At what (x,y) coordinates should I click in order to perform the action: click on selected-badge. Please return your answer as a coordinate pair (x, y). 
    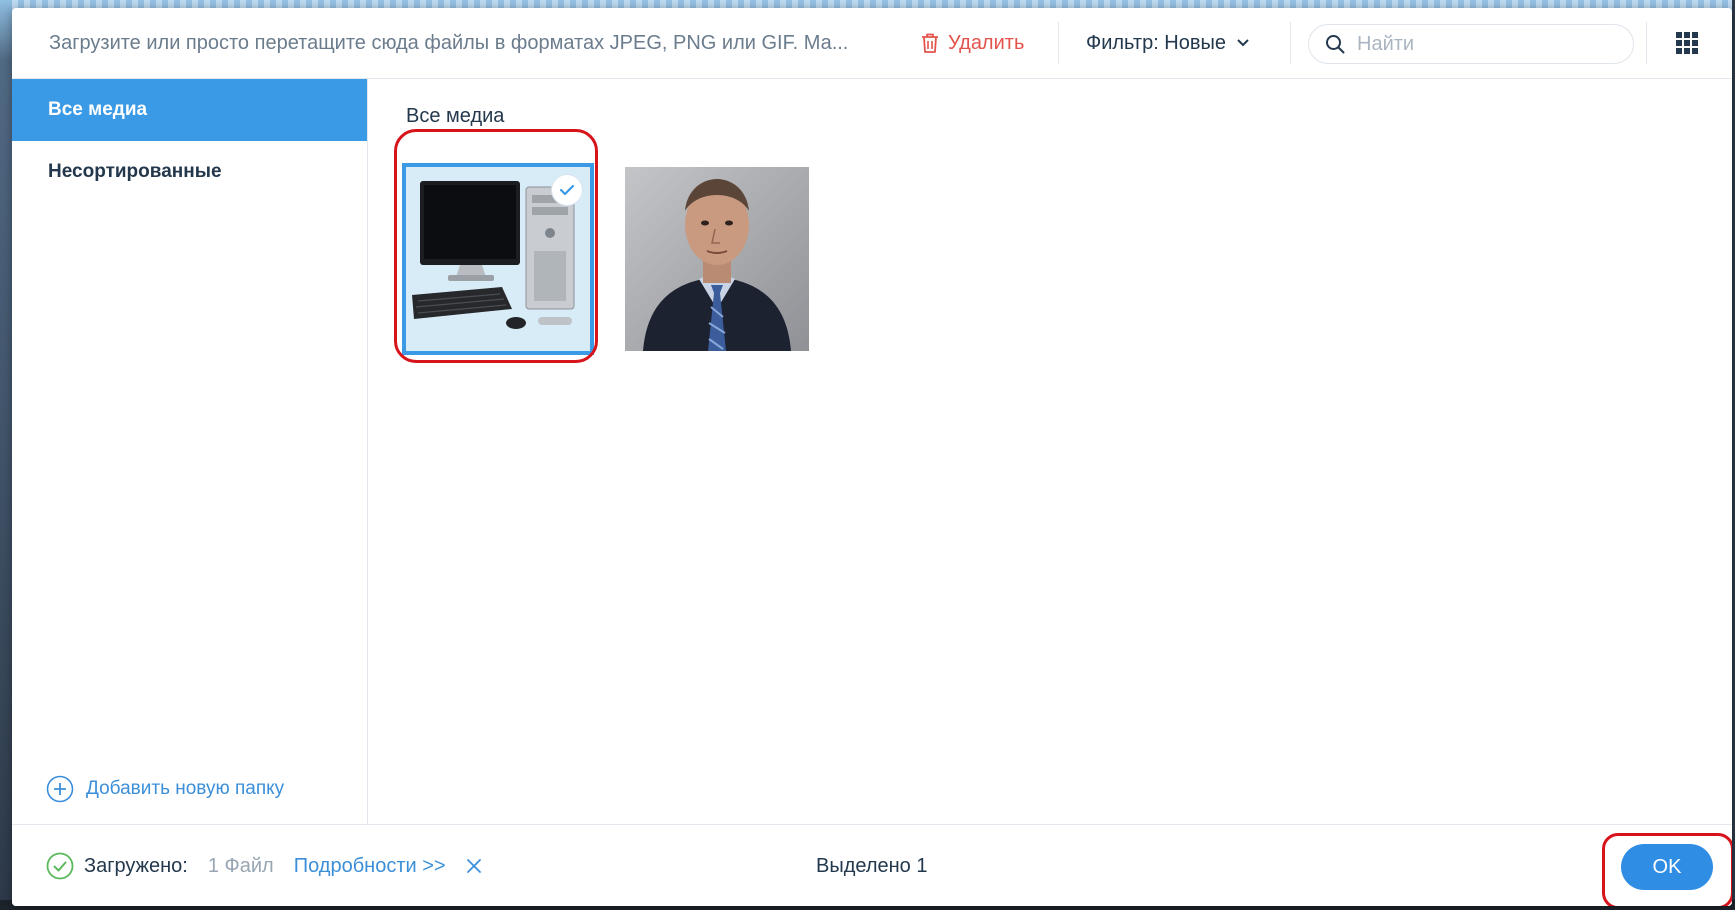
    Looking at the image, I should click on (567, 190).